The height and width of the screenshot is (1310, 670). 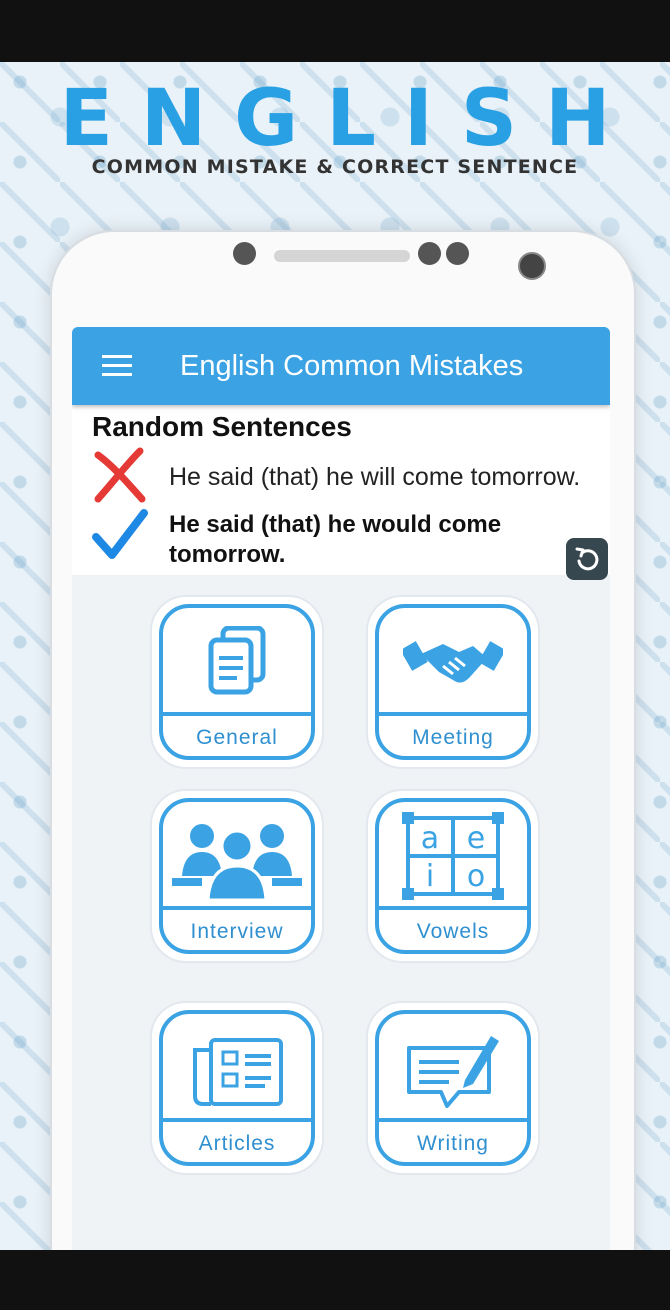 What do you see at coordinates (453, 737) in the screenshot?
I see `category-label: Meeting` at bounding box center [453, 737].